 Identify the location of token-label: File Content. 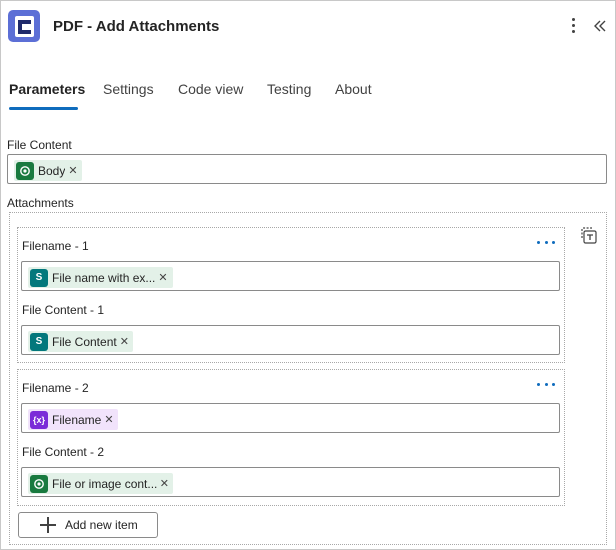
(84, 341).